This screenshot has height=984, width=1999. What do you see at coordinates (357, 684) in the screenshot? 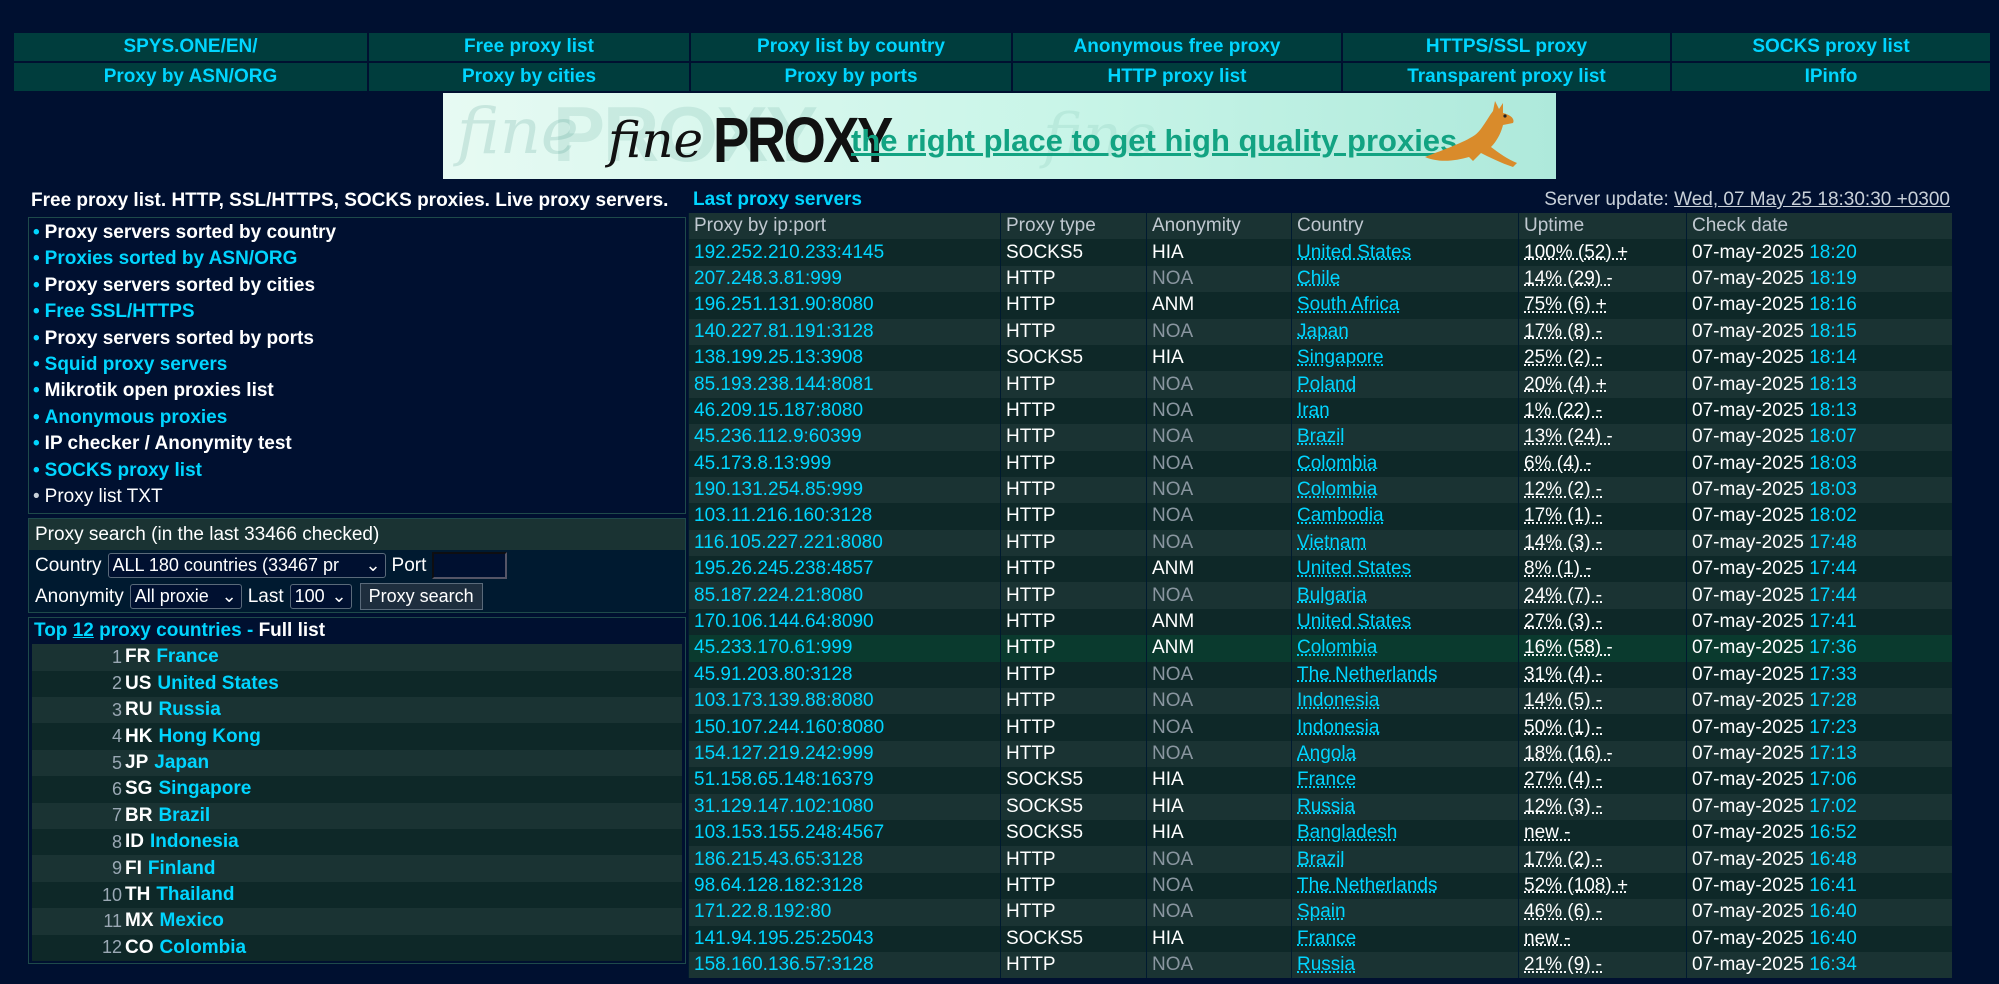
I see `list-item: 2 US United States` at bounding box center [357, 684].